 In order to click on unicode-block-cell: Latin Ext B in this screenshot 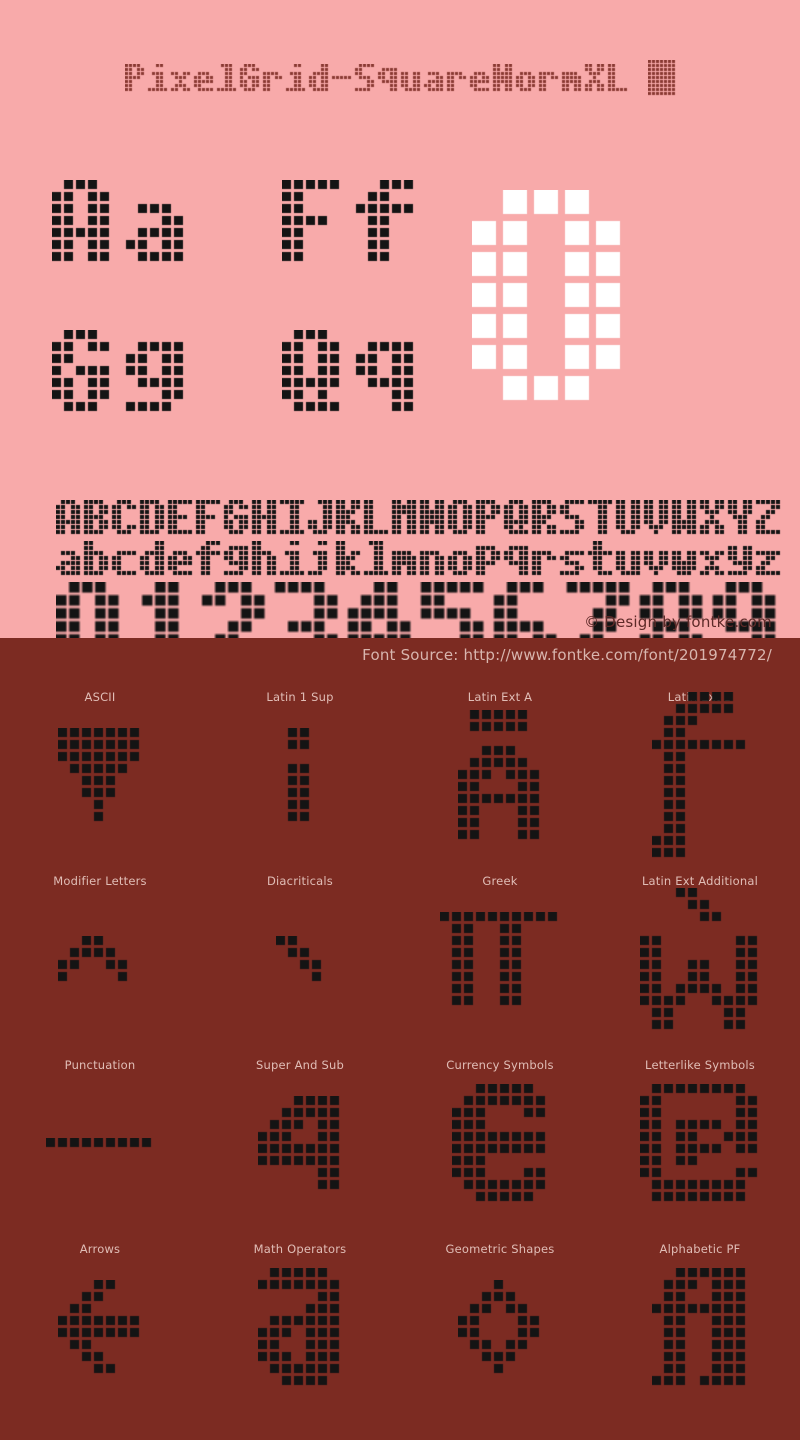, I will do `click(700, 770)`.